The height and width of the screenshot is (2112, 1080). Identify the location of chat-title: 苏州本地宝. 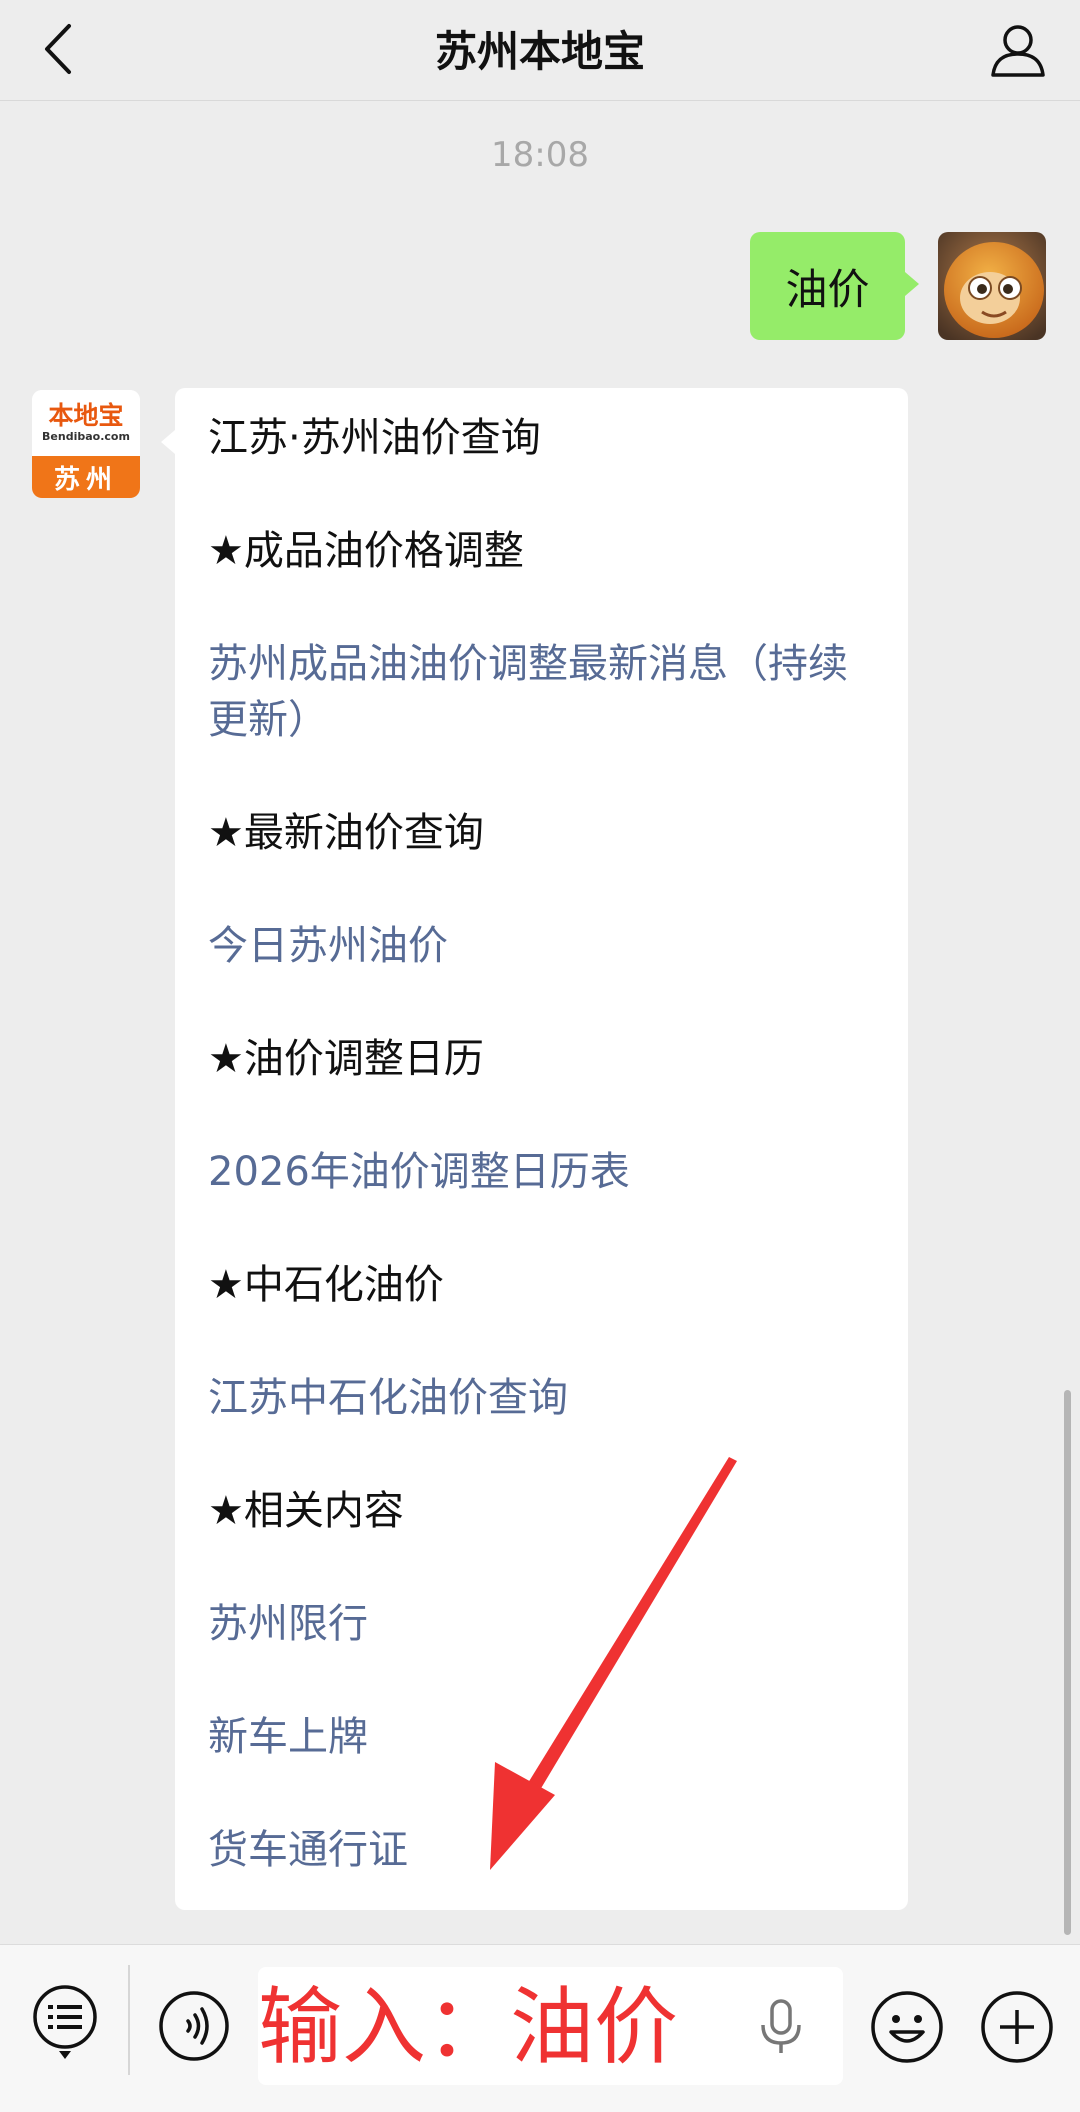
(539, 51).